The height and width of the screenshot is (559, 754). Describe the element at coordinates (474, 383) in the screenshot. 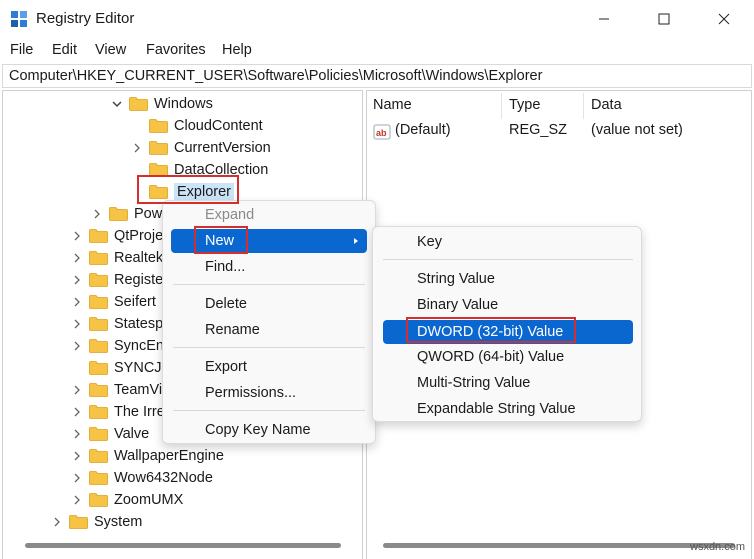

I see `submenu-item-label: Multi-String Value` at that location.